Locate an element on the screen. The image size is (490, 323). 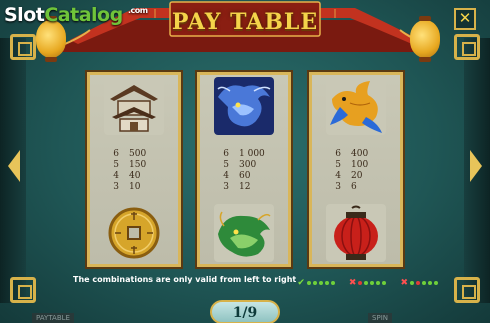
payout-value: 6 is located at coordinates (354, 187).